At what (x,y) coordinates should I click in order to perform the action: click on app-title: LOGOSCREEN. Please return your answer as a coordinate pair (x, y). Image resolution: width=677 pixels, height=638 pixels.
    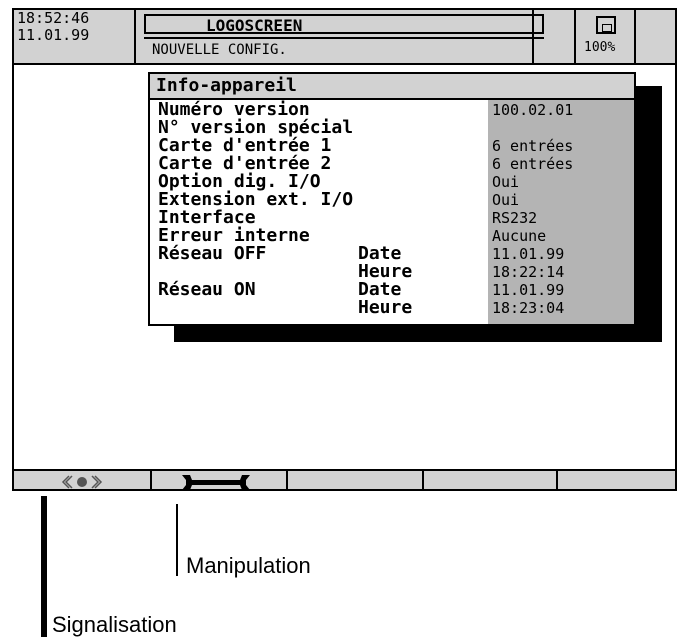
    Looking at the image, I should click on (344, 24).